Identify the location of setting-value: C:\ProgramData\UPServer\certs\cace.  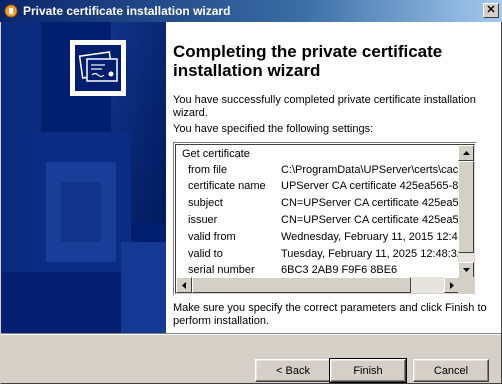
(370, 170).